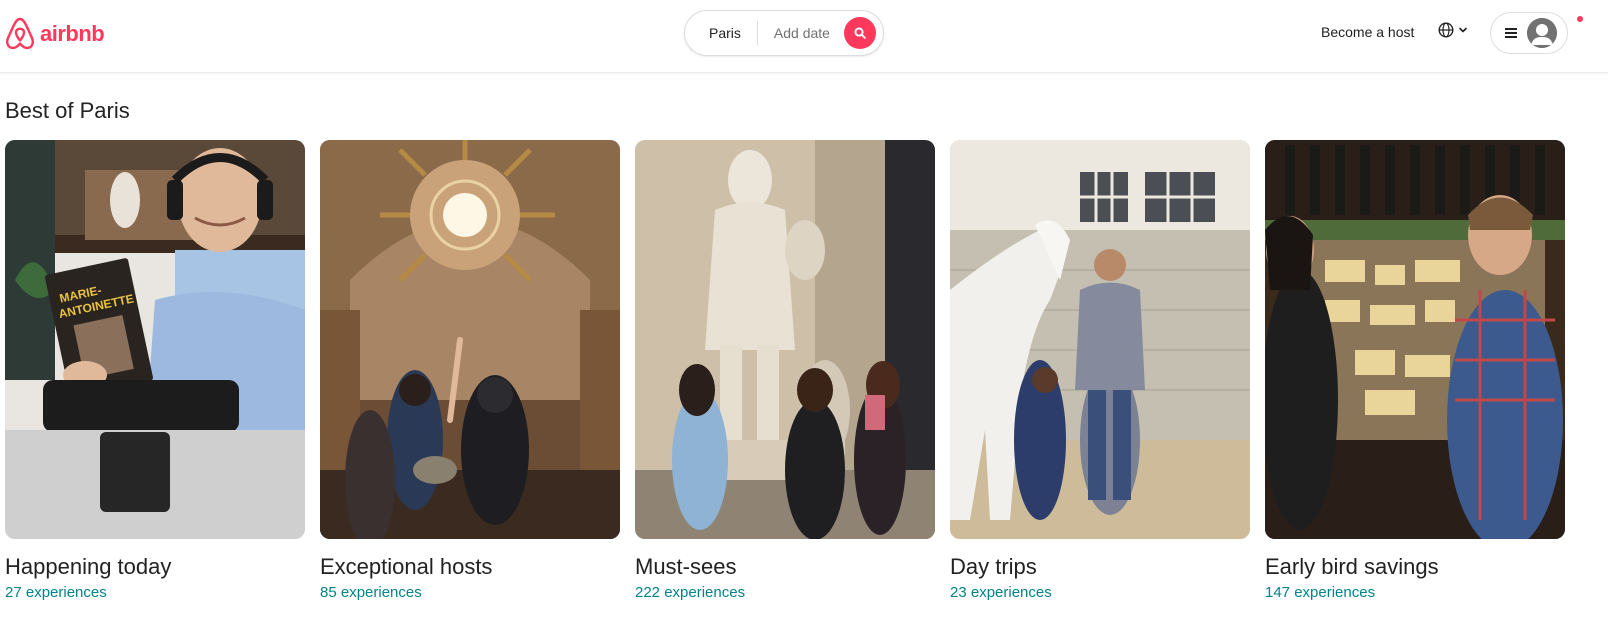 Image resolution: width=1608 pixels, height=627 pixels. Describe the element at coordinates (371, 592) in the screenshot. I see `card-count: 85 experiences` at that location.